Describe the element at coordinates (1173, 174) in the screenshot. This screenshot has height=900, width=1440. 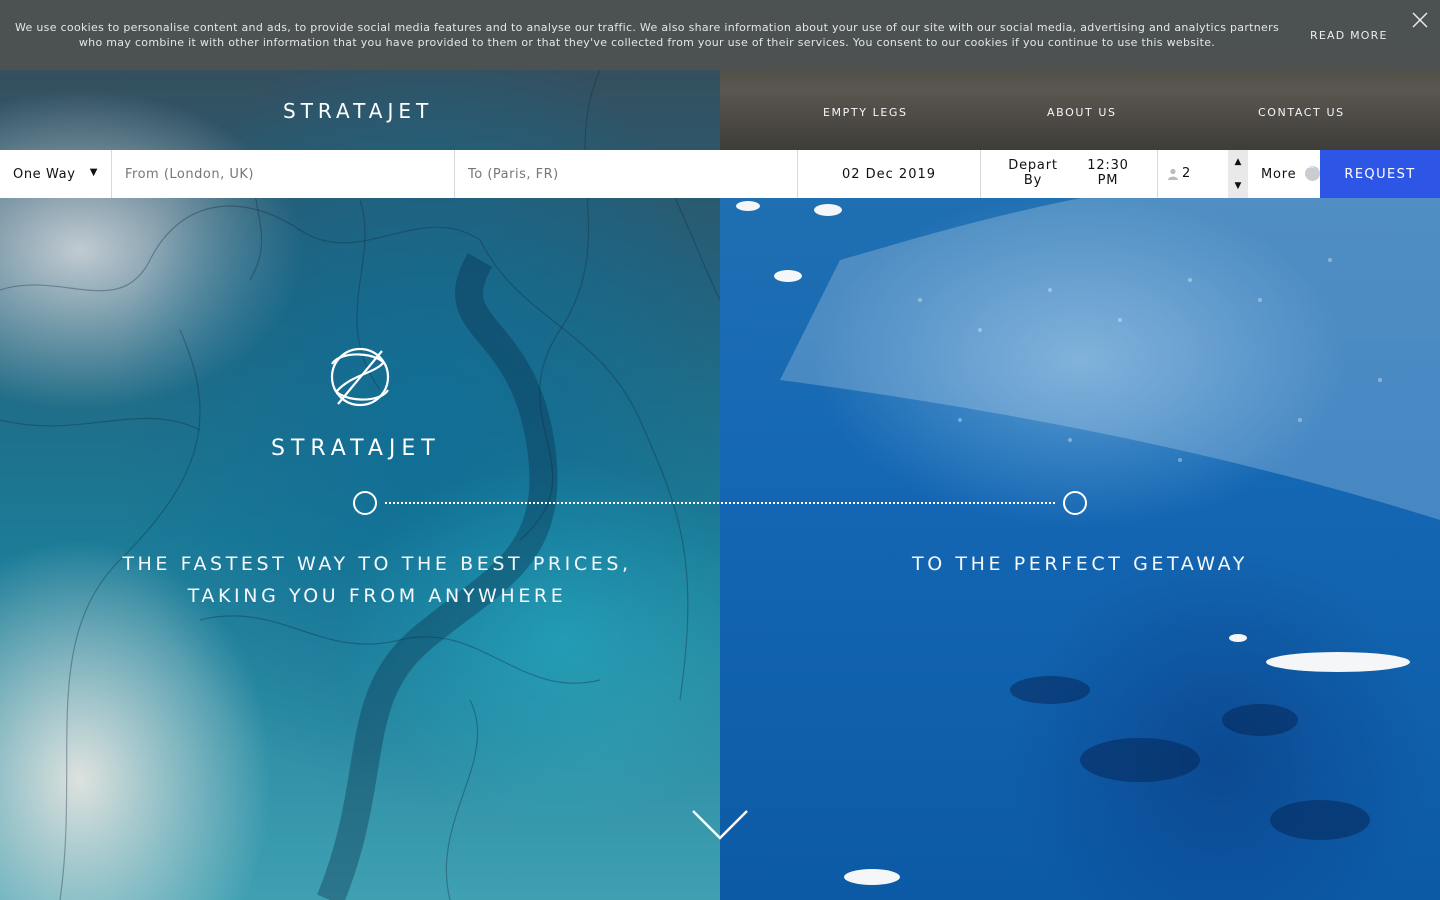
I see `person-icon` at that location.